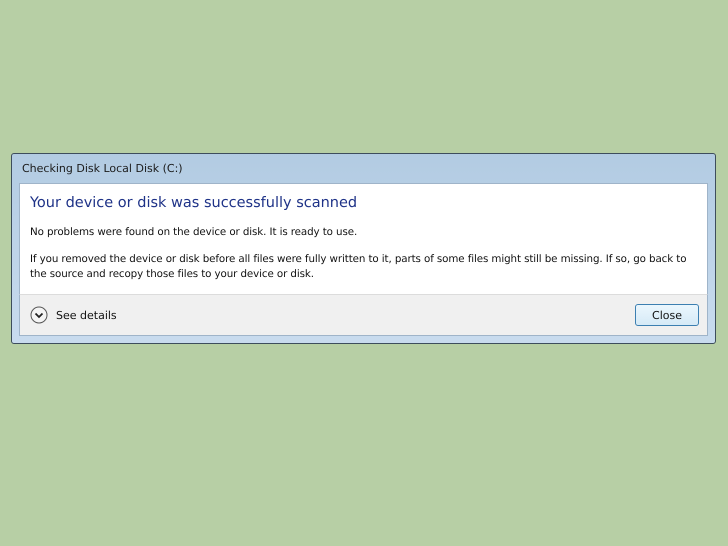 This screenshot has width=728, height=546. What do you see at coordinates (102, 168) in the screenshot?
I see `window-title: Checking Disk Local Disk (C:)` at bounding box center [102, 168].